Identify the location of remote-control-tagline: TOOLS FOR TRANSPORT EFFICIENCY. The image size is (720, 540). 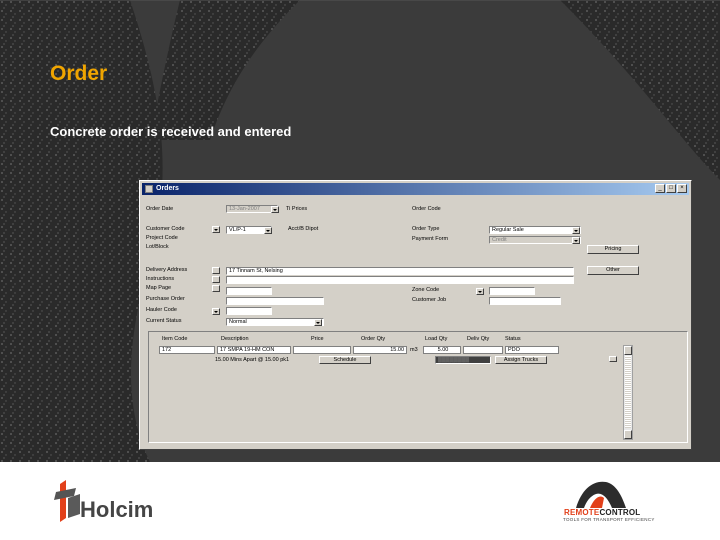
(609, 519).